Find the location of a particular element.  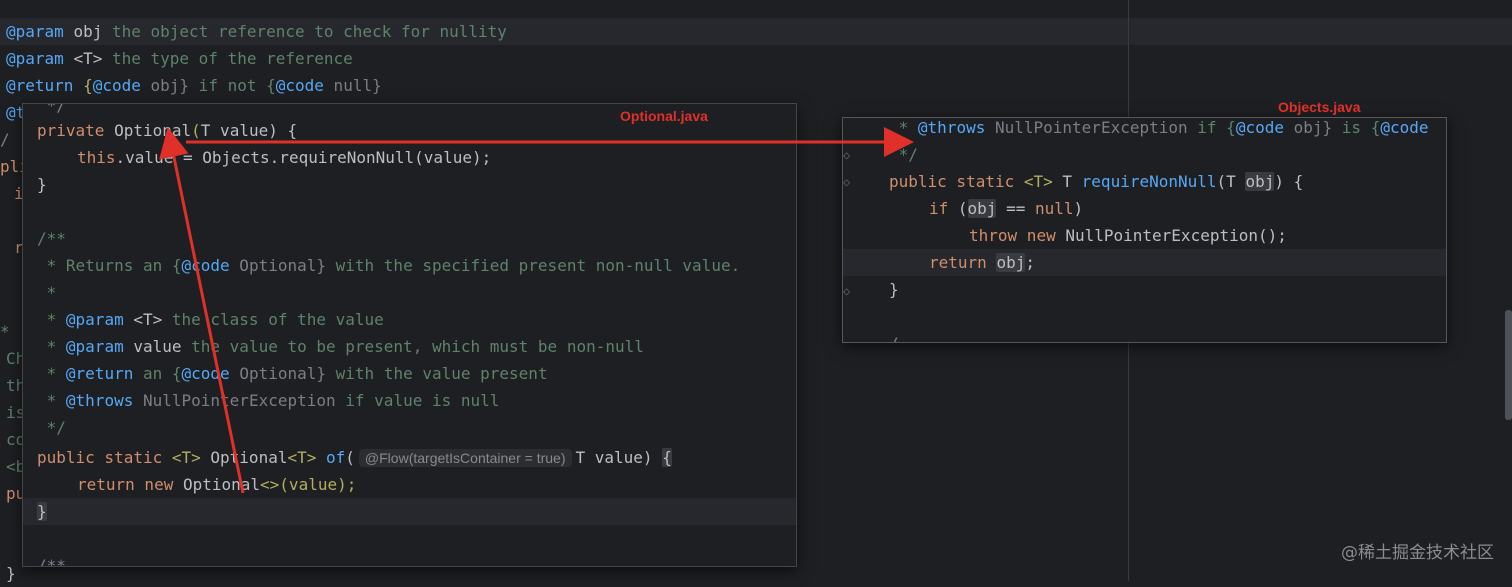

bg-doc-line-param-t: @param <T> the type of the reference is located at coordinates (179, 58).